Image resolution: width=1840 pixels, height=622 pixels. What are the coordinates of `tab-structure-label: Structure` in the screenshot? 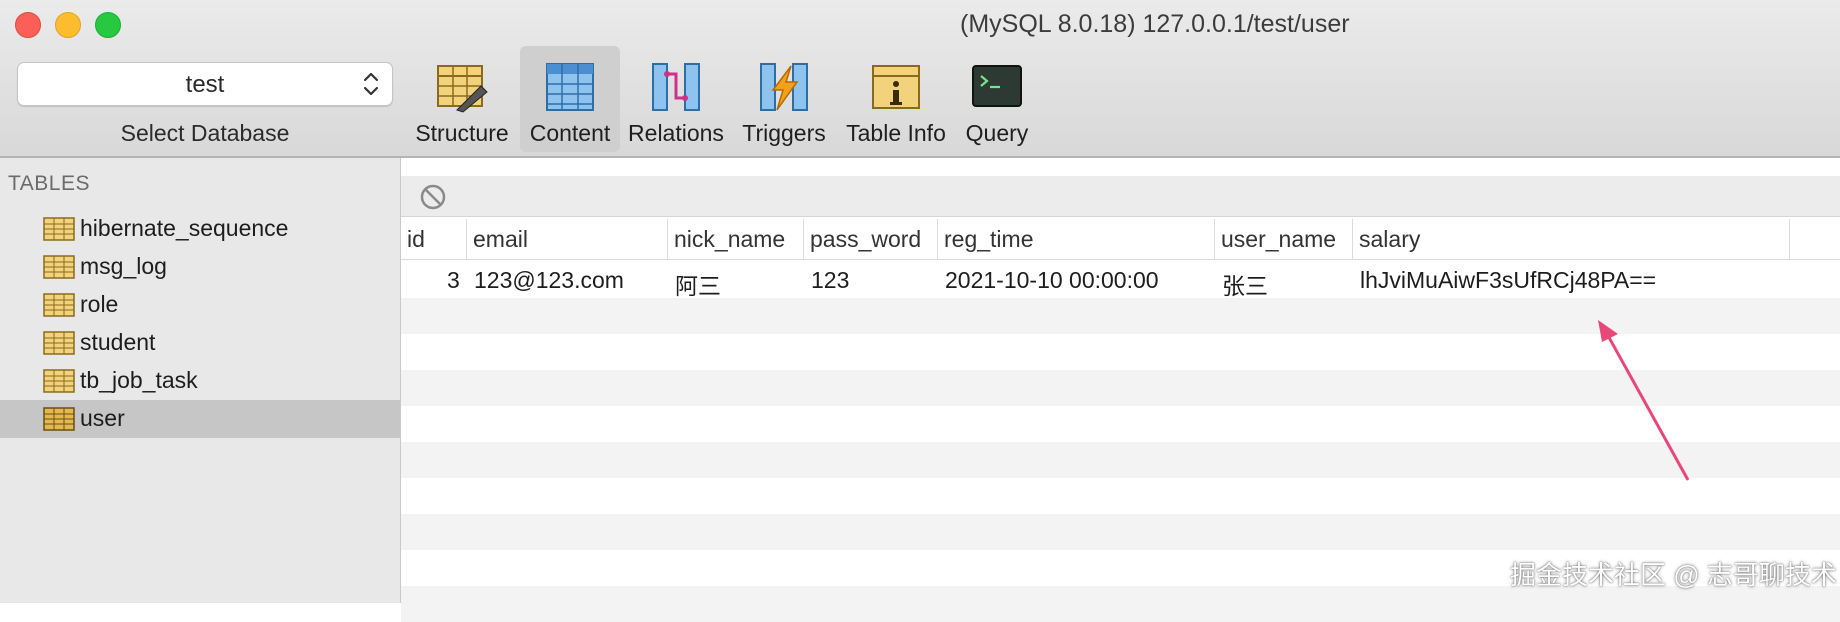 It's located at (462, 133).